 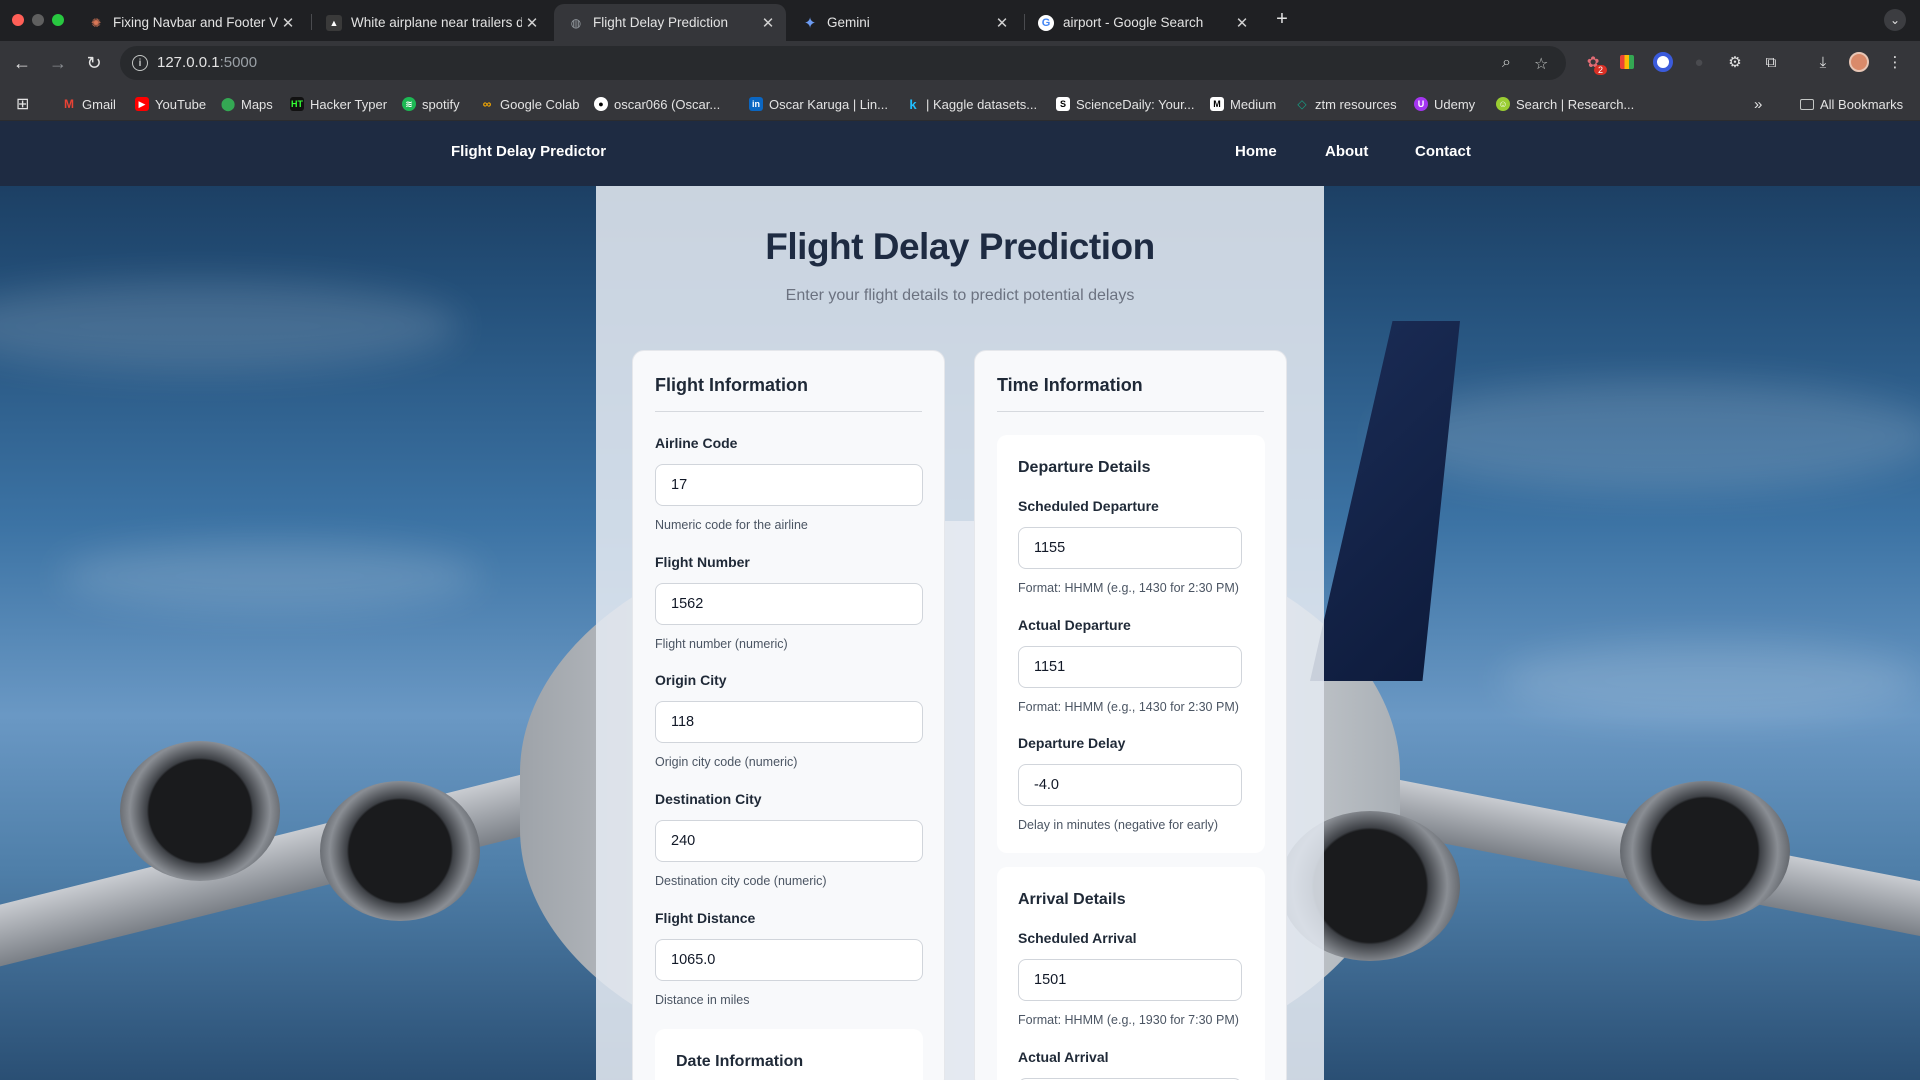 I want to click on nav-contact: Contact, so click(x=1443, y=151).